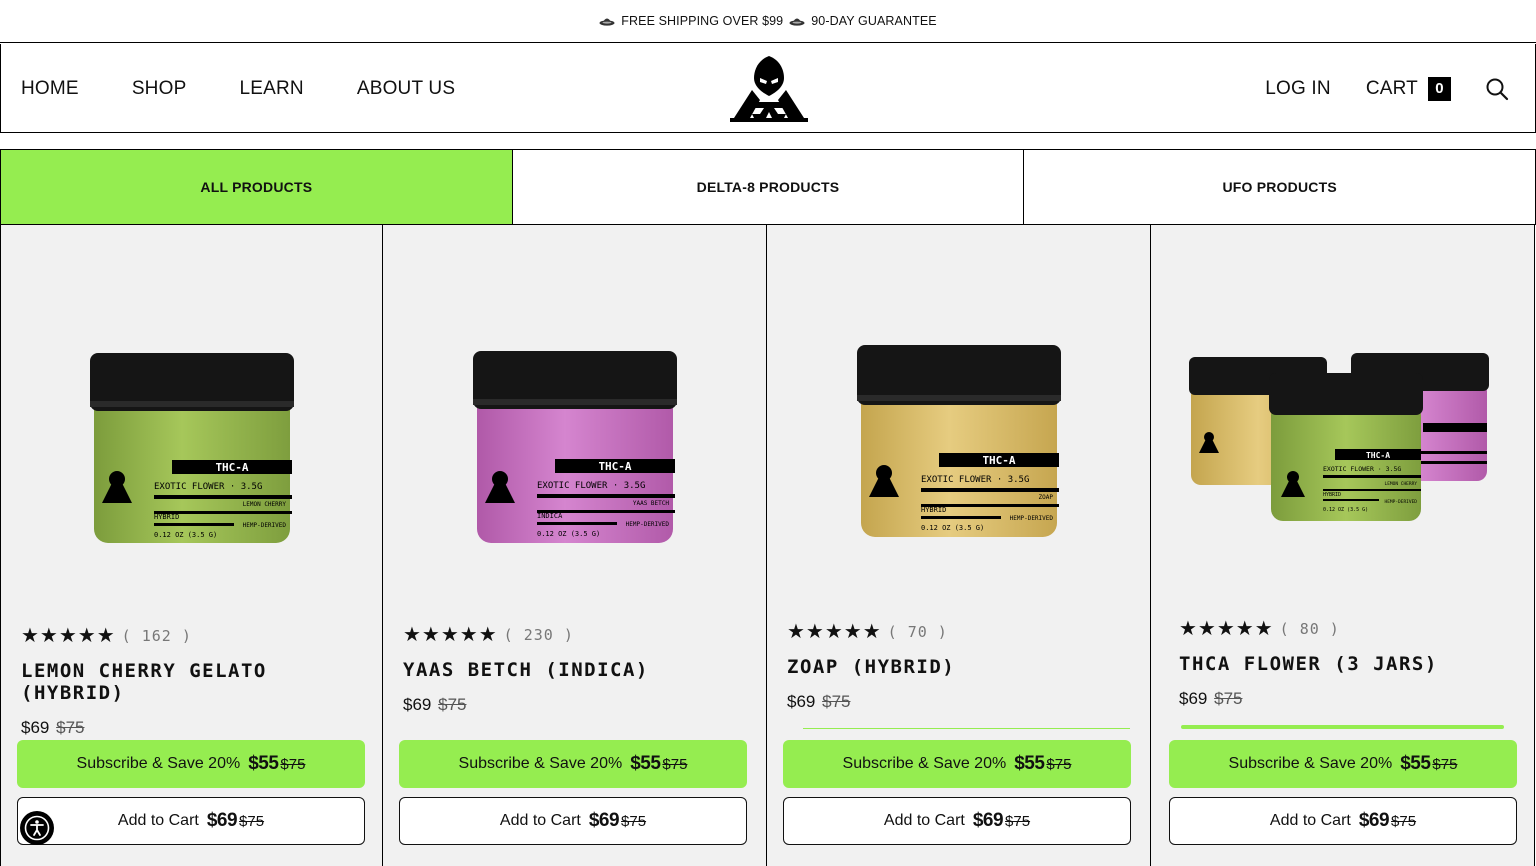 This screenshot has width=1536, height=866. Describe the element at coordinates (50, 89) in the screenshot. I see `nav-home-link: HOME` at that location.